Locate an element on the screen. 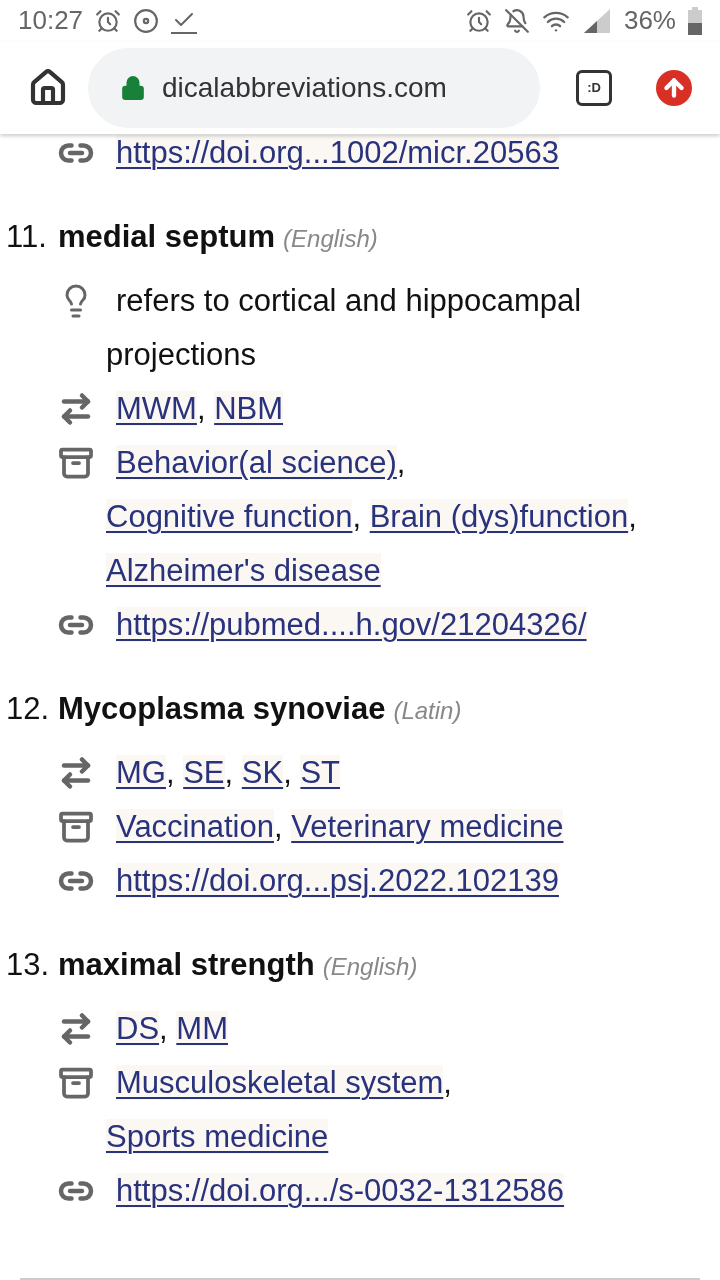 This screenshot has height=1280, width=720. entry-number: 11. is located at coordinates (27, 237).